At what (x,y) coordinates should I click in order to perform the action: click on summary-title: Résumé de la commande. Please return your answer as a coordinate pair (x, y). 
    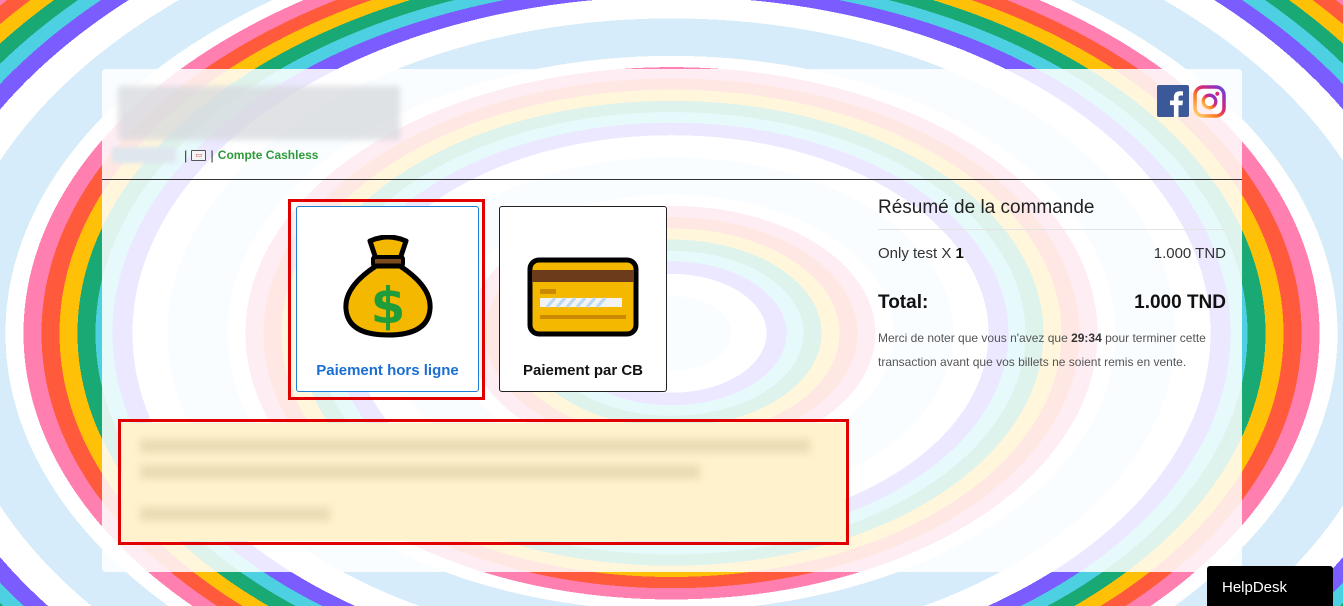
    Looking at the image, I should click on (986, 207).